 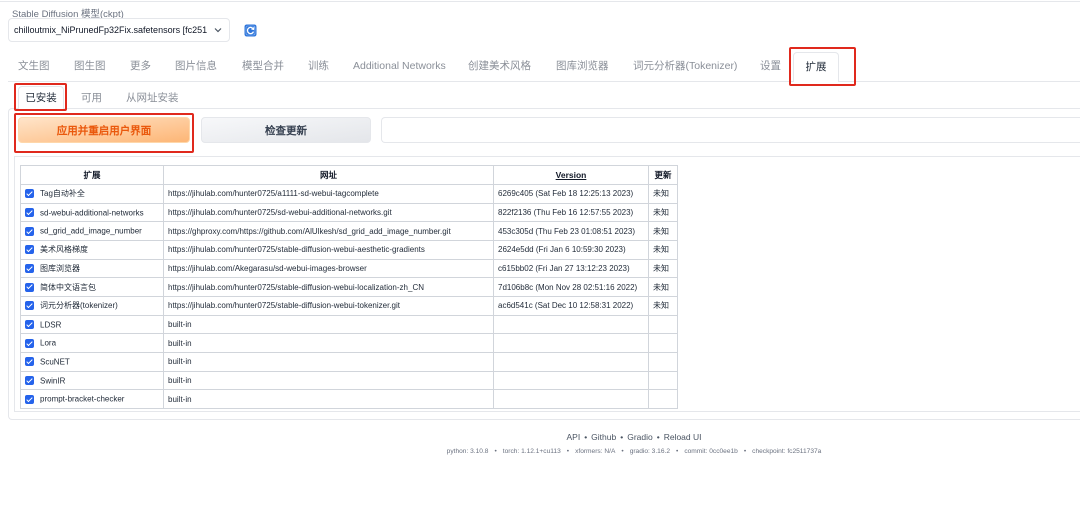 What do you see at coordinates (531, 451) in the screenshot?
I see `version-torch: torch: 1.12.1+cu113` at bounding box center [531, 451].